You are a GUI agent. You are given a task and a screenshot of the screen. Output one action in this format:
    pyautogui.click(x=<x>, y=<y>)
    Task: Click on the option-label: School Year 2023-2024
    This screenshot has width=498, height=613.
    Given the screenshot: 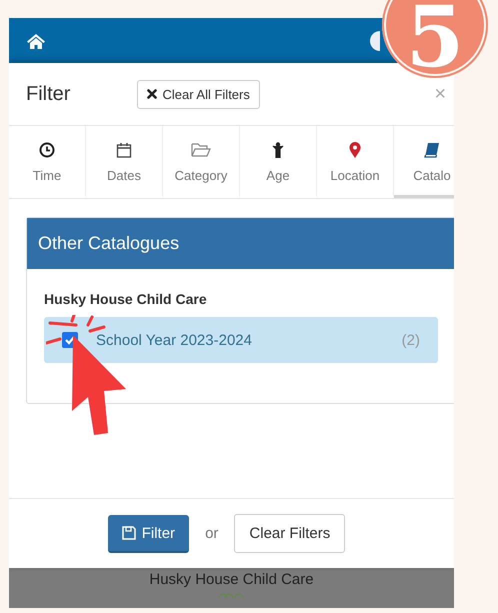 What is the action you would take?
    pyautogui.click(x=174, y=340)
    